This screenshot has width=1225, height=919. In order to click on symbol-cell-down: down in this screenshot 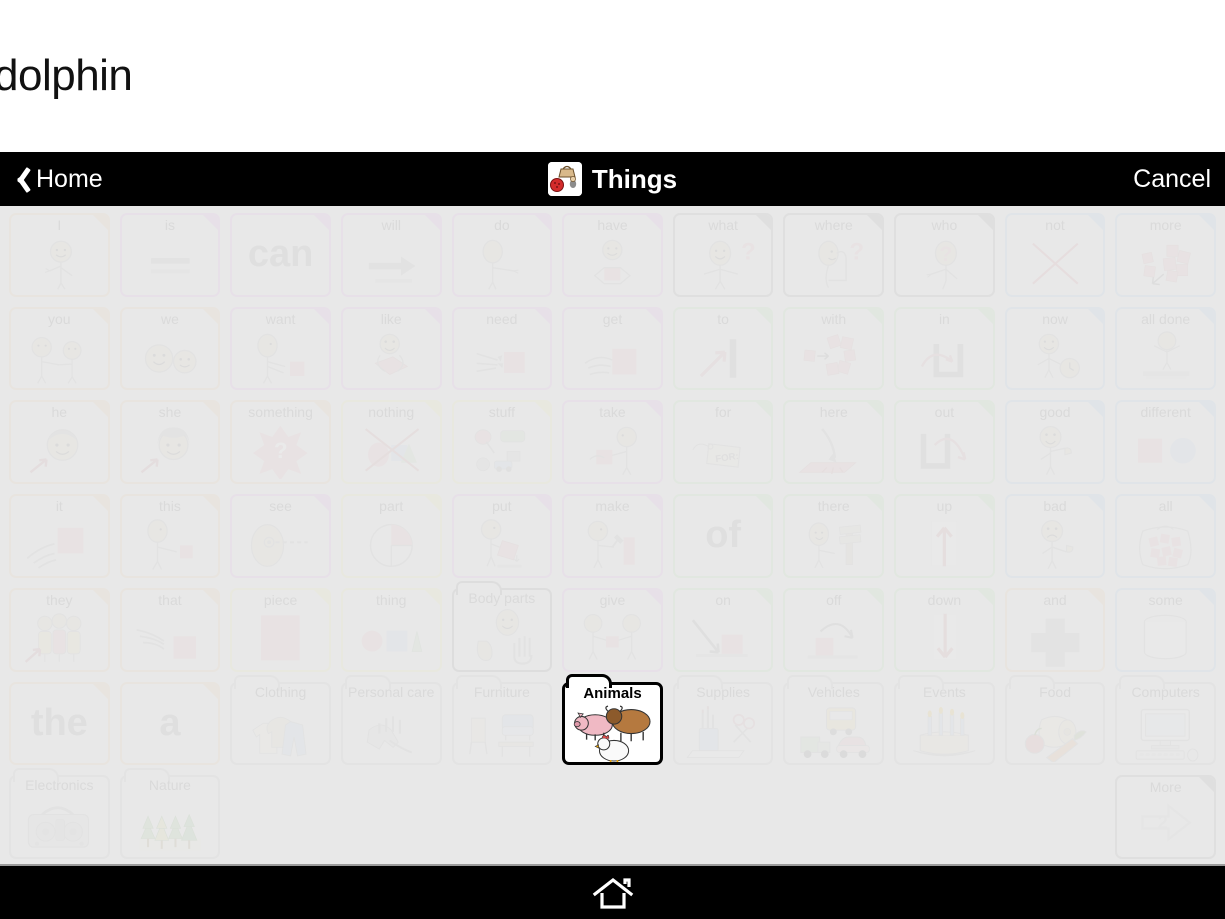, I will do `click(944, 629)`.